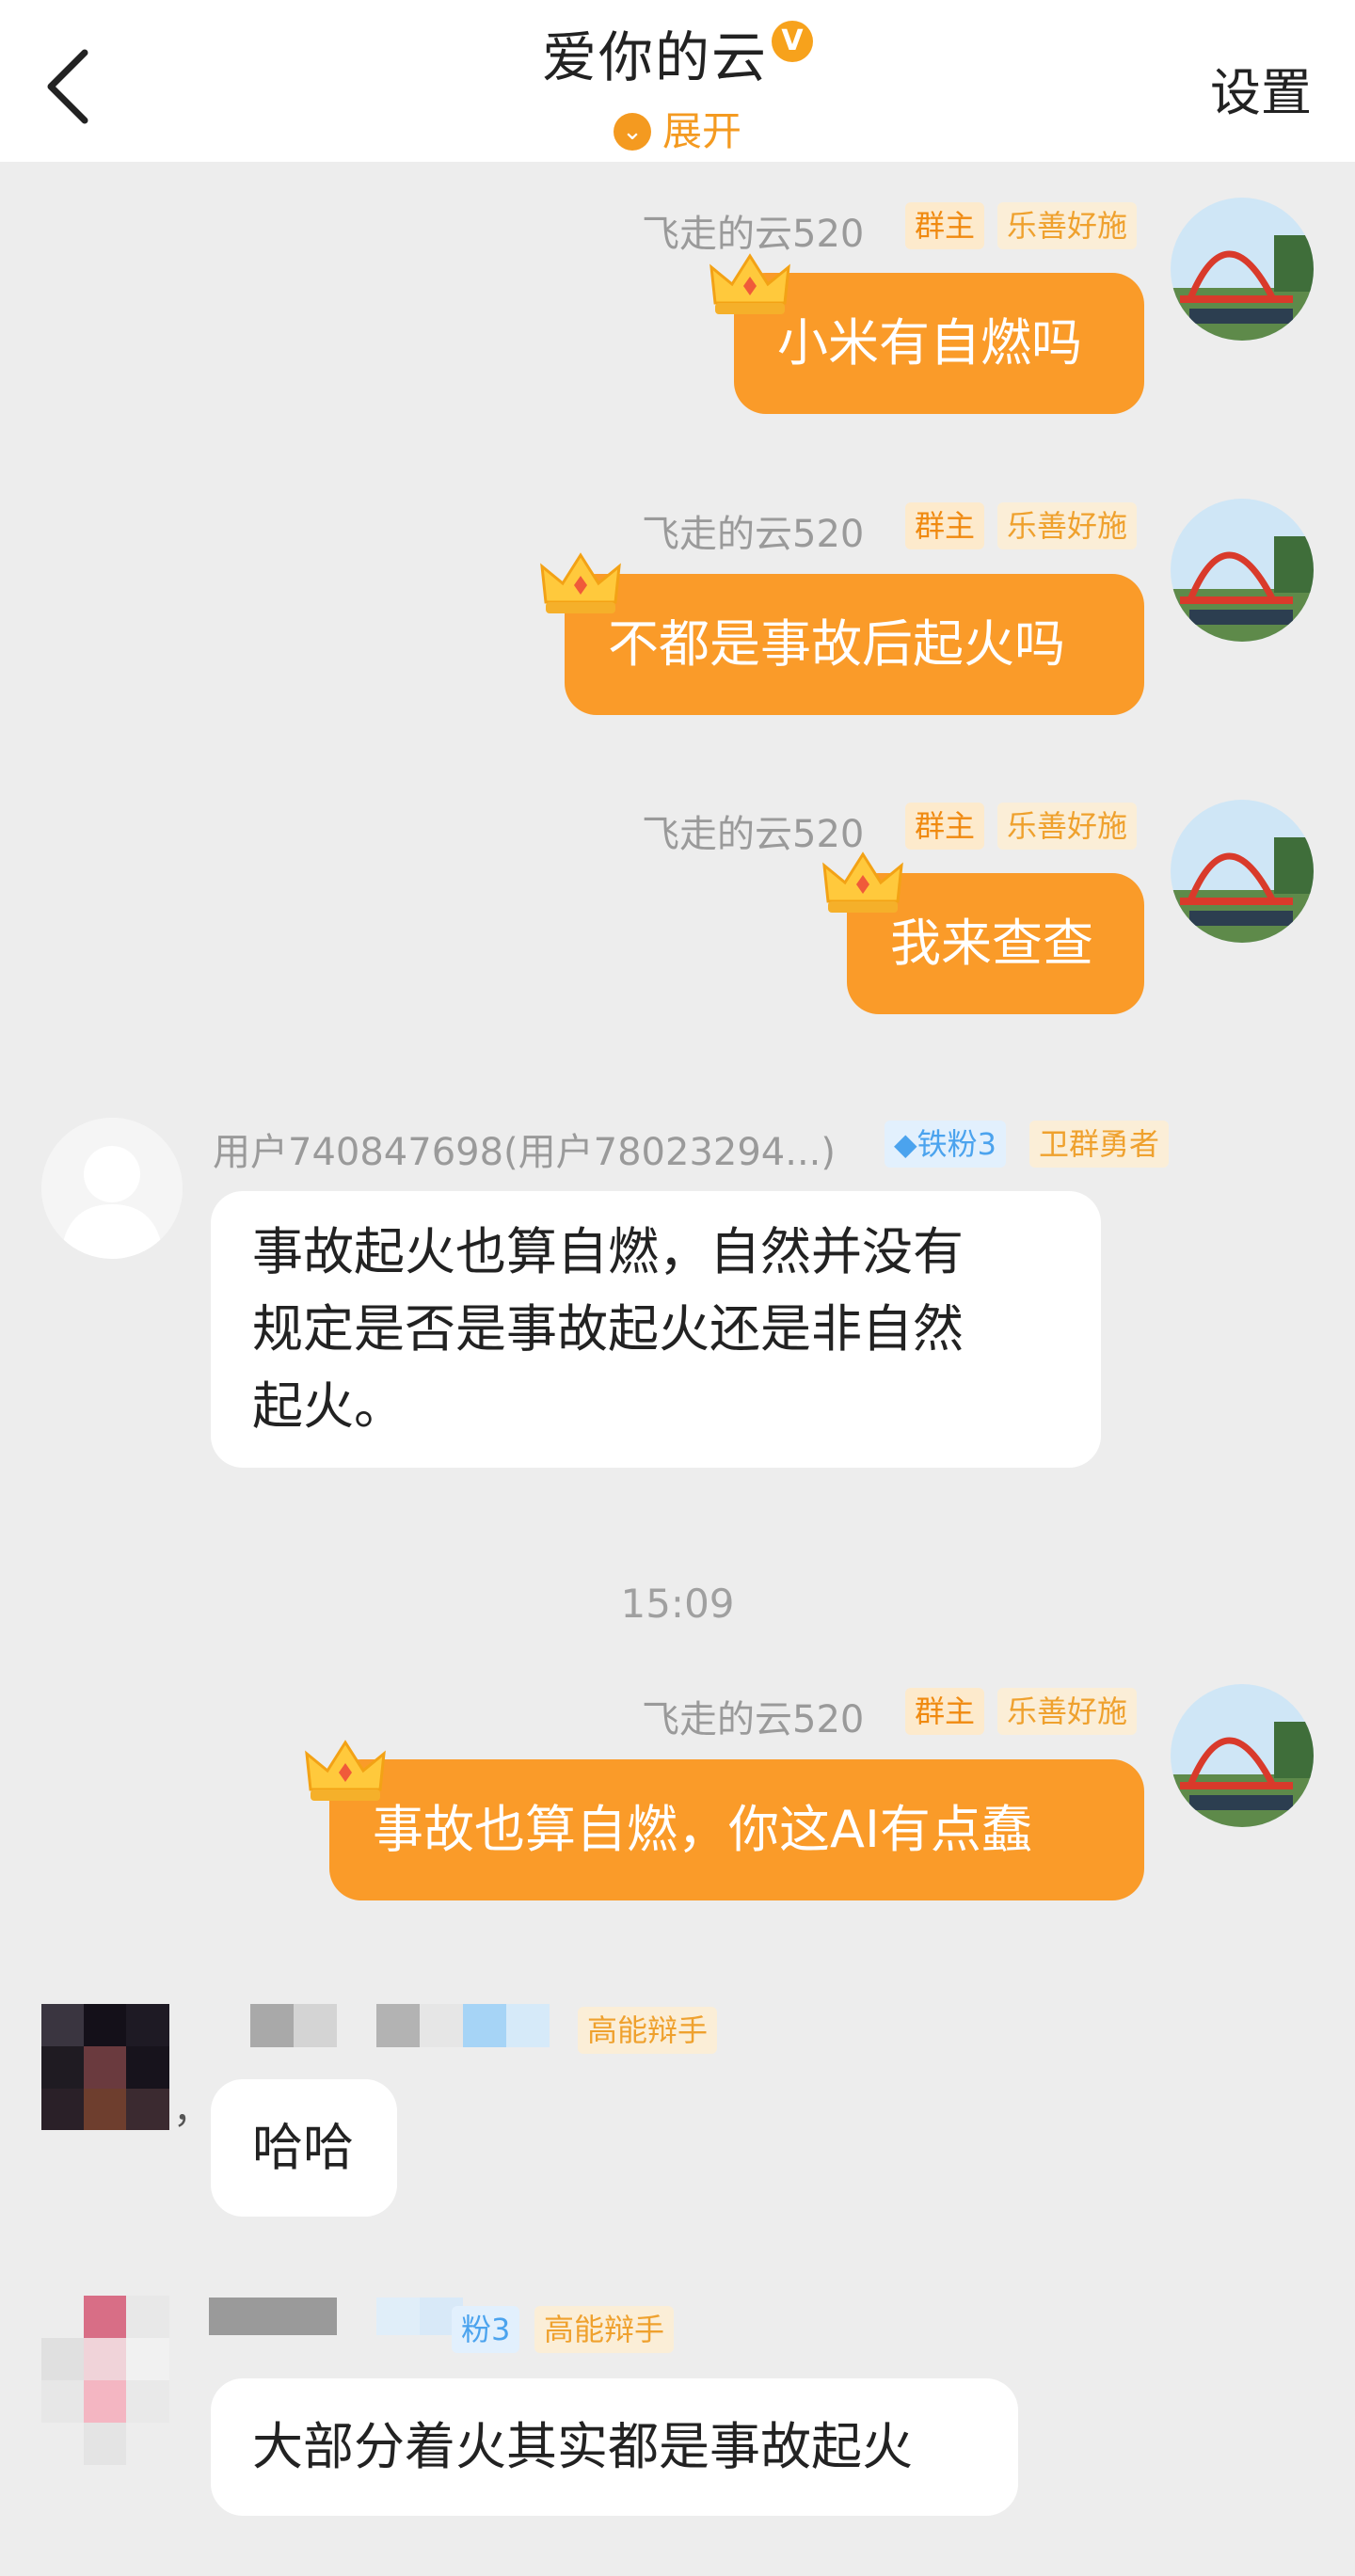  Describe the element at coordinates (736, 1829) in the screenshot. I see `message-bubble: 事故也算自燃，你这AI有点蠢` at that location.